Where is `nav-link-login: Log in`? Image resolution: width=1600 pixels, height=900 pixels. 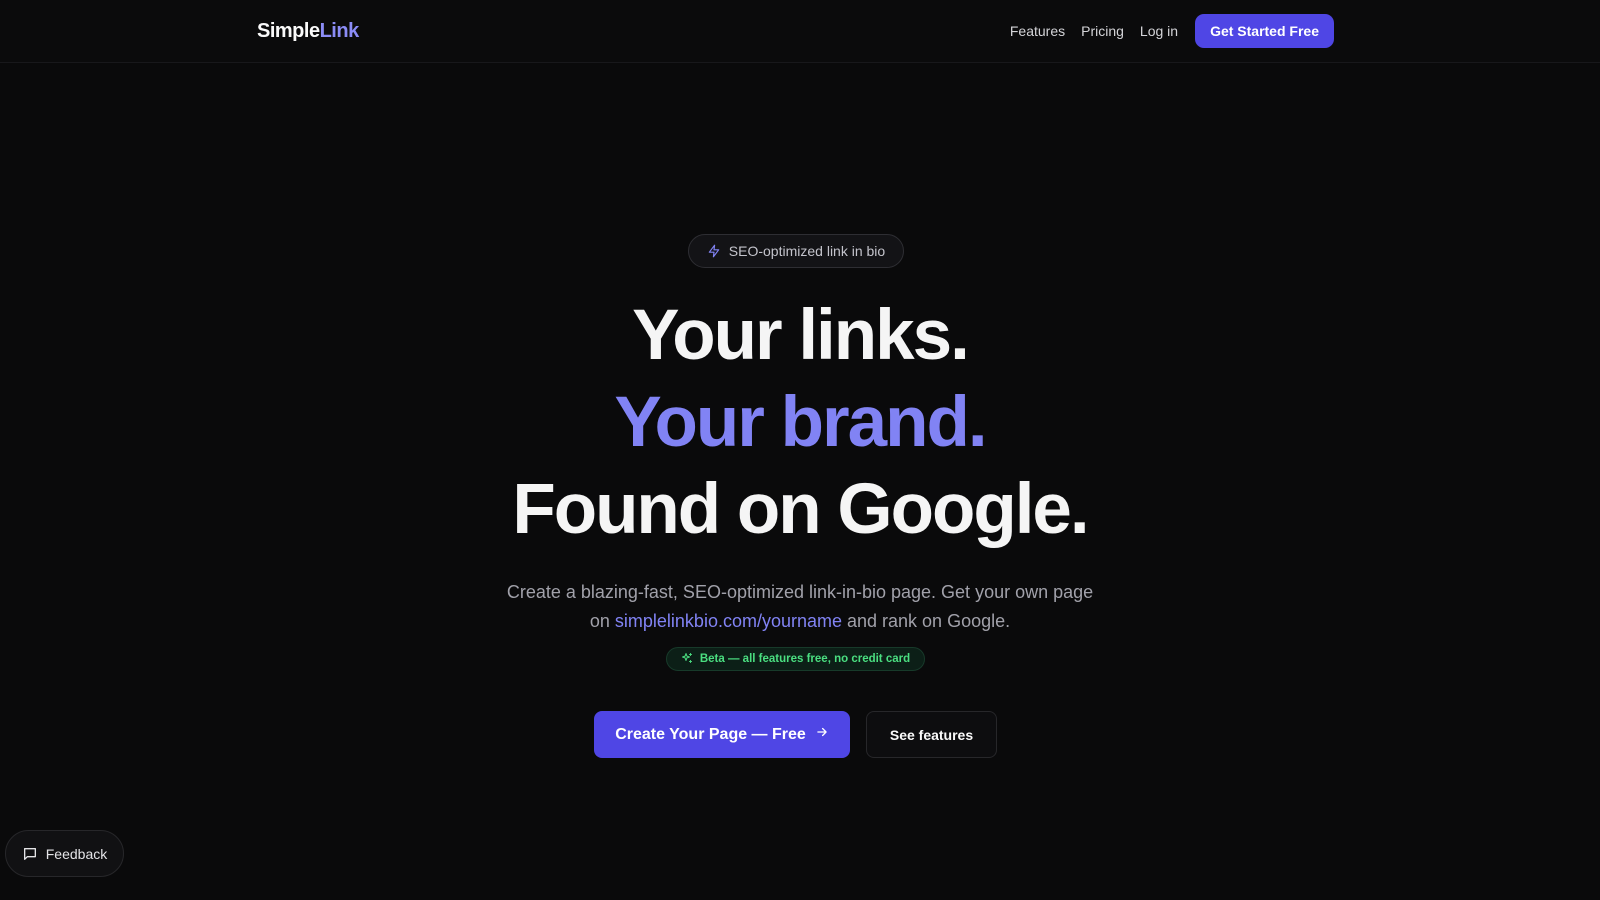 nav-link-login: Log in is located at coordinates (1159, 31).